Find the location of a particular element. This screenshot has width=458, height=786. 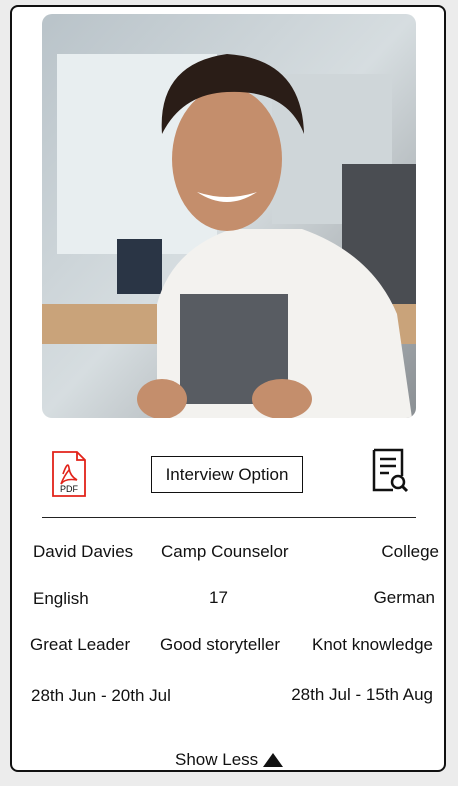

divider is located at coordinates (229, 517).